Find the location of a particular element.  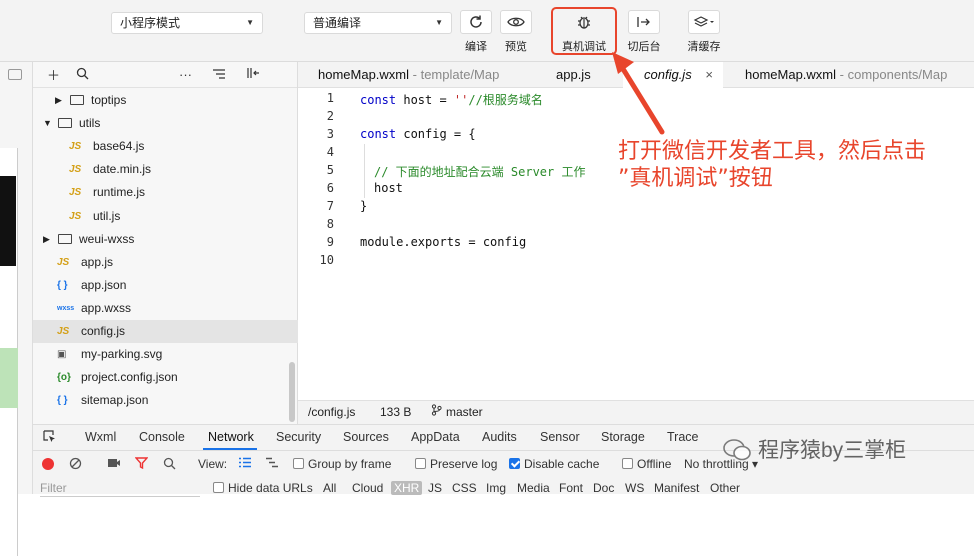

tree-item-sitemap-json: { } sitemap.json is located at coordinates (165, 400).